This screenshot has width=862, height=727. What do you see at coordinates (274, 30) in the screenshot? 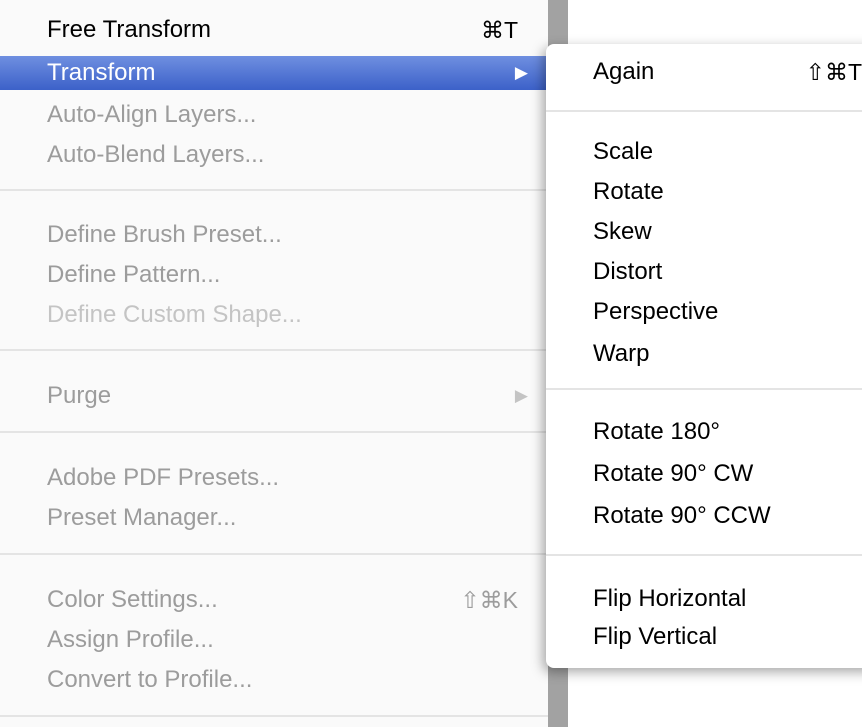
I see `menu-item-free-transform: Free Transform ⌘T` at bounding box center [274, 30].